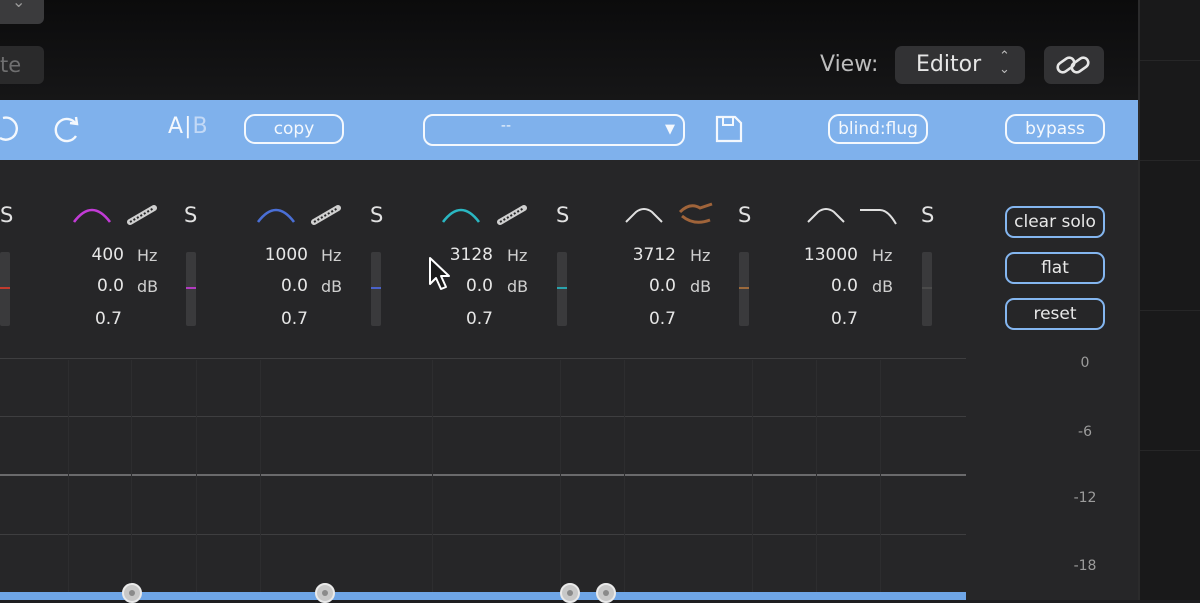  Describe the element at coordinates (15, 130) in the screenshot. I see `undo-icon` at that location.